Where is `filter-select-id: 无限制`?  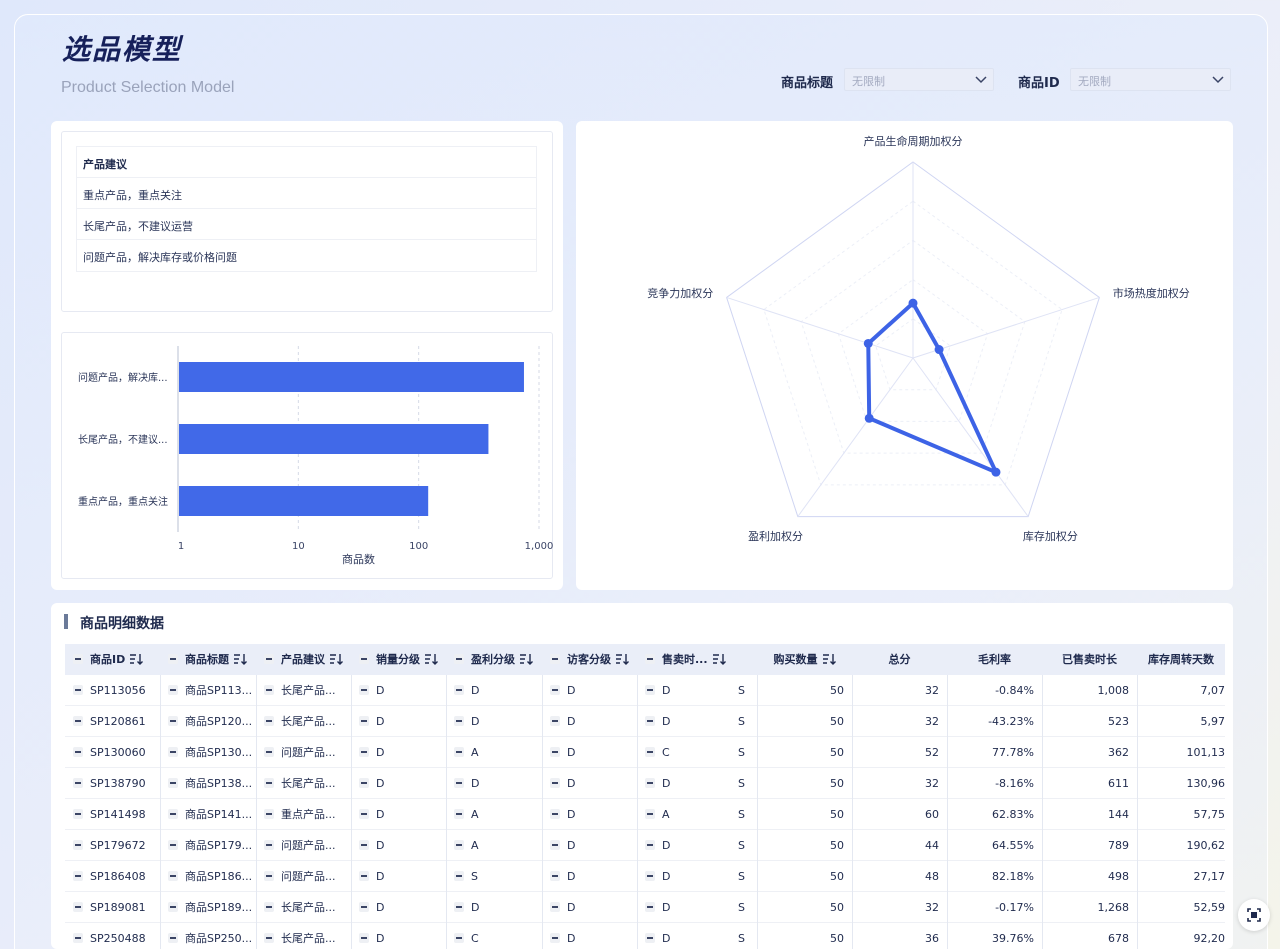
filter-select-id: 无限制 is located at coordinates (1150, 79).